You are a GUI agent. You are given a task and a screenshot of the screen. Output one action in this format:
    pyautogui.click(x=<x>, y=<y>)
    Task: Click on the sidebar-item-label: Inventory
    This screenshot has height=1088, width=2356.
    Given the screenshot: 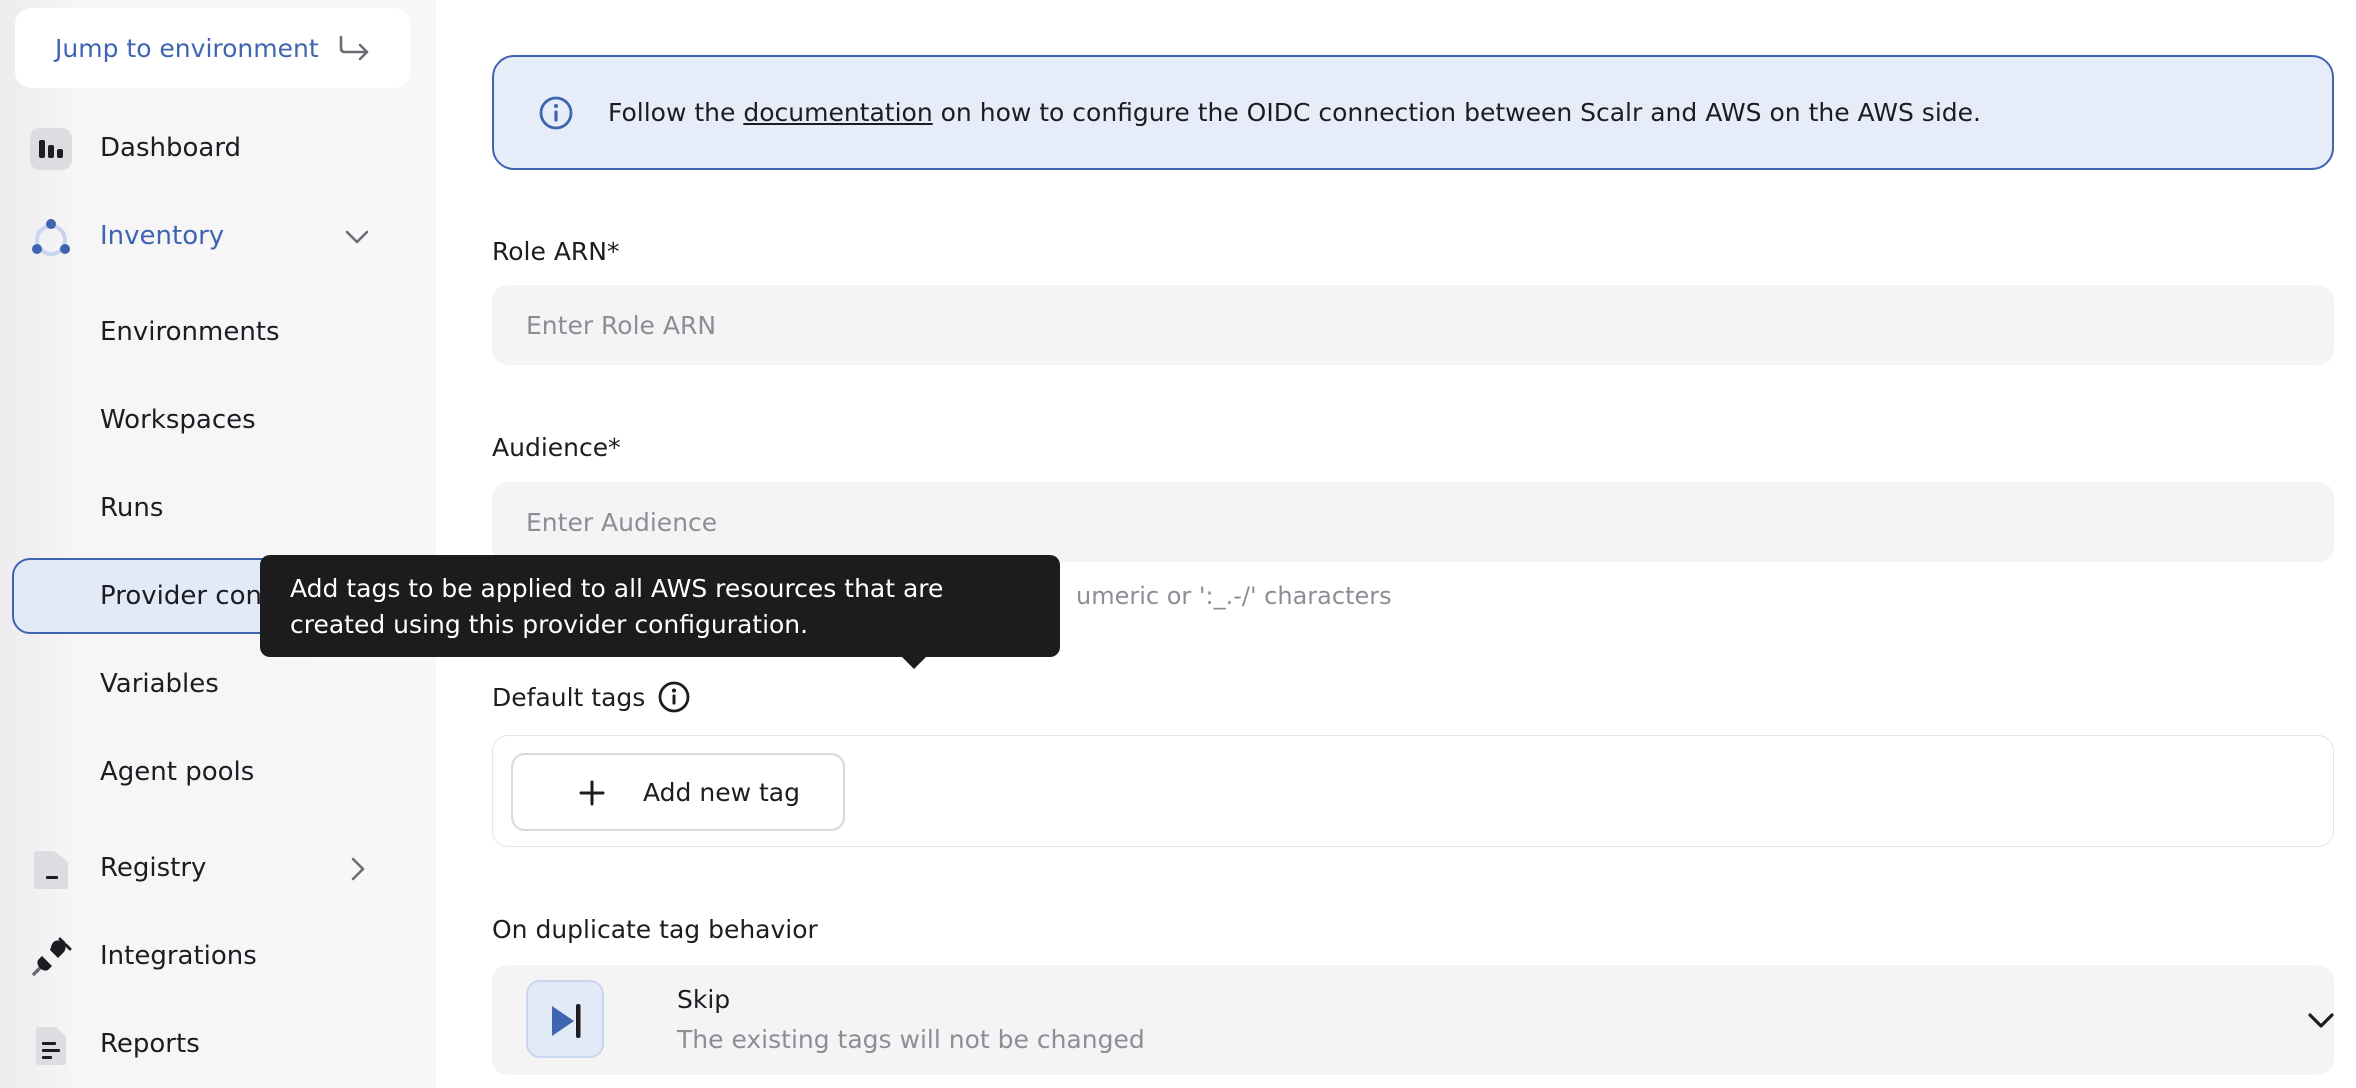 What is the action you would take?
    pyautogui.click(x=162, y=236)
    